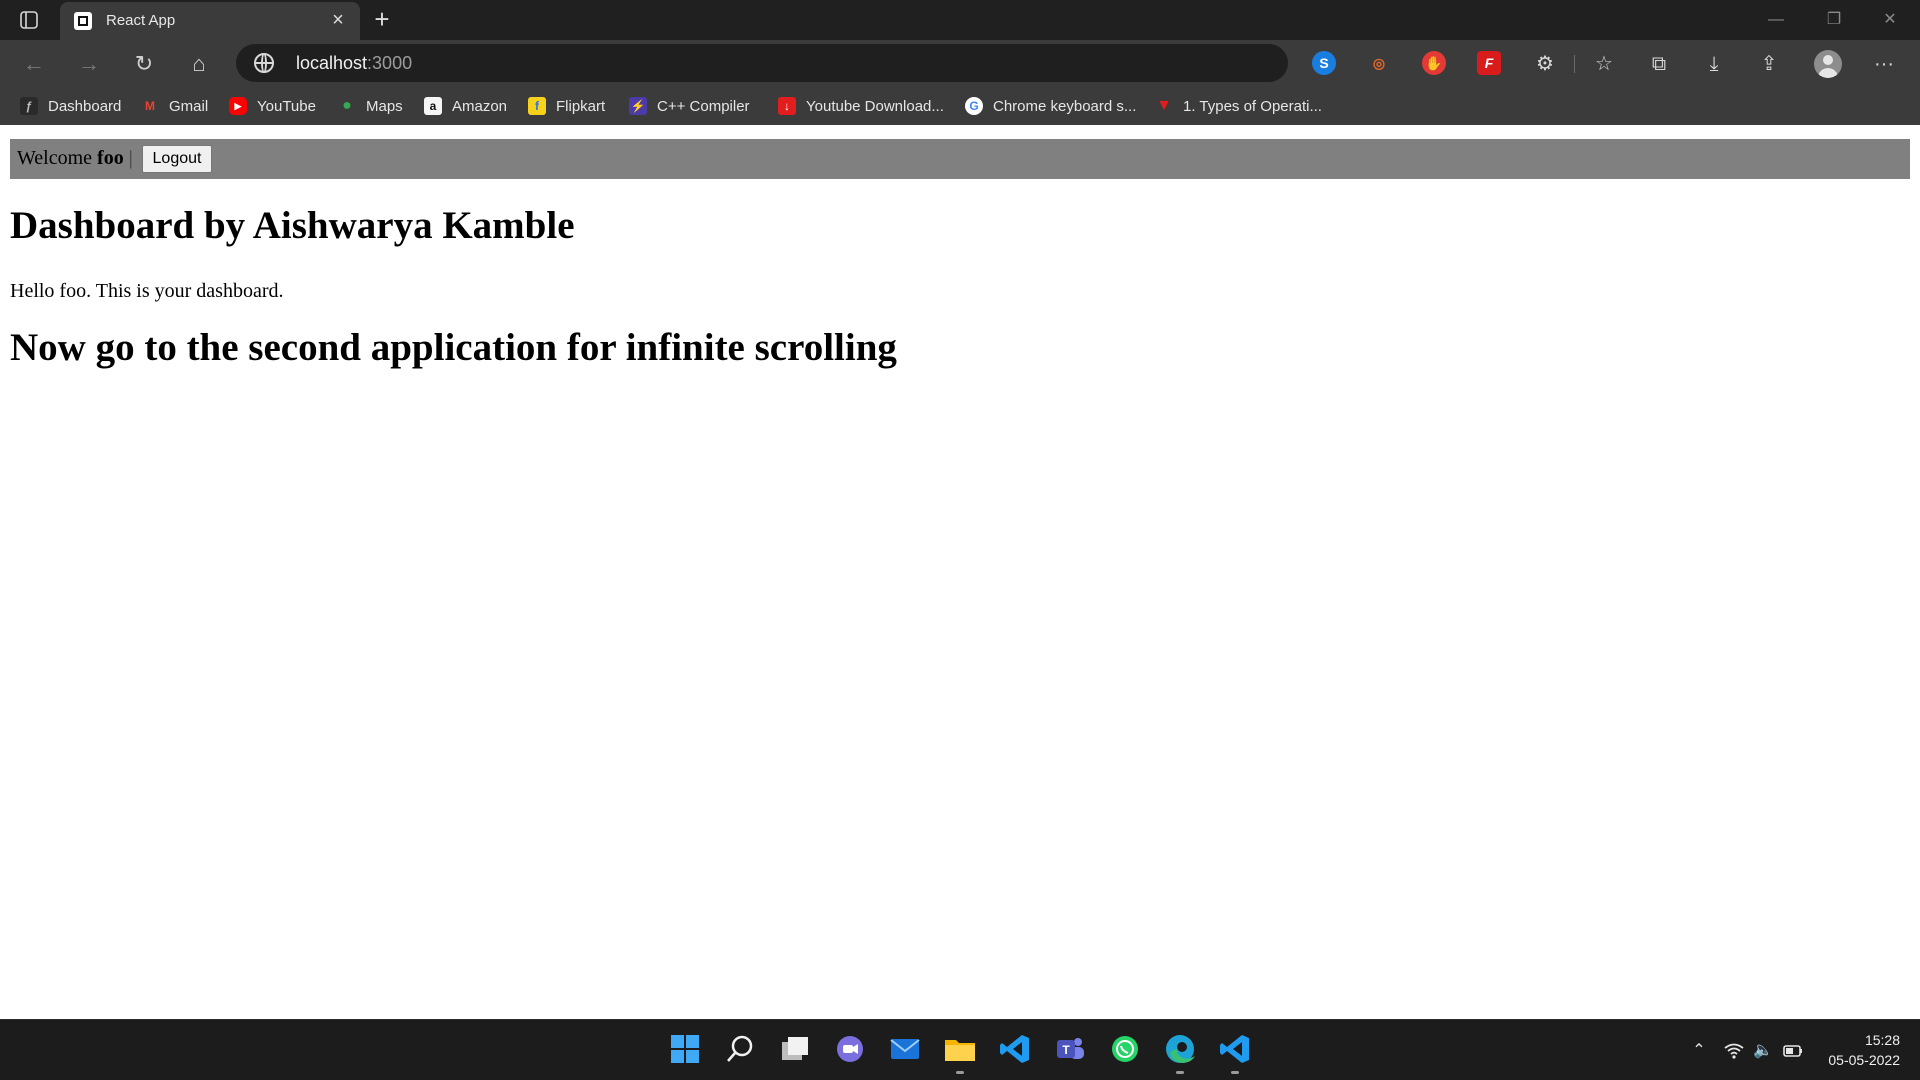 The image size is (1920, 1080). Describe the element at coordinates (850, 1049) in the screenshot. I see `chat-icon` at that location.